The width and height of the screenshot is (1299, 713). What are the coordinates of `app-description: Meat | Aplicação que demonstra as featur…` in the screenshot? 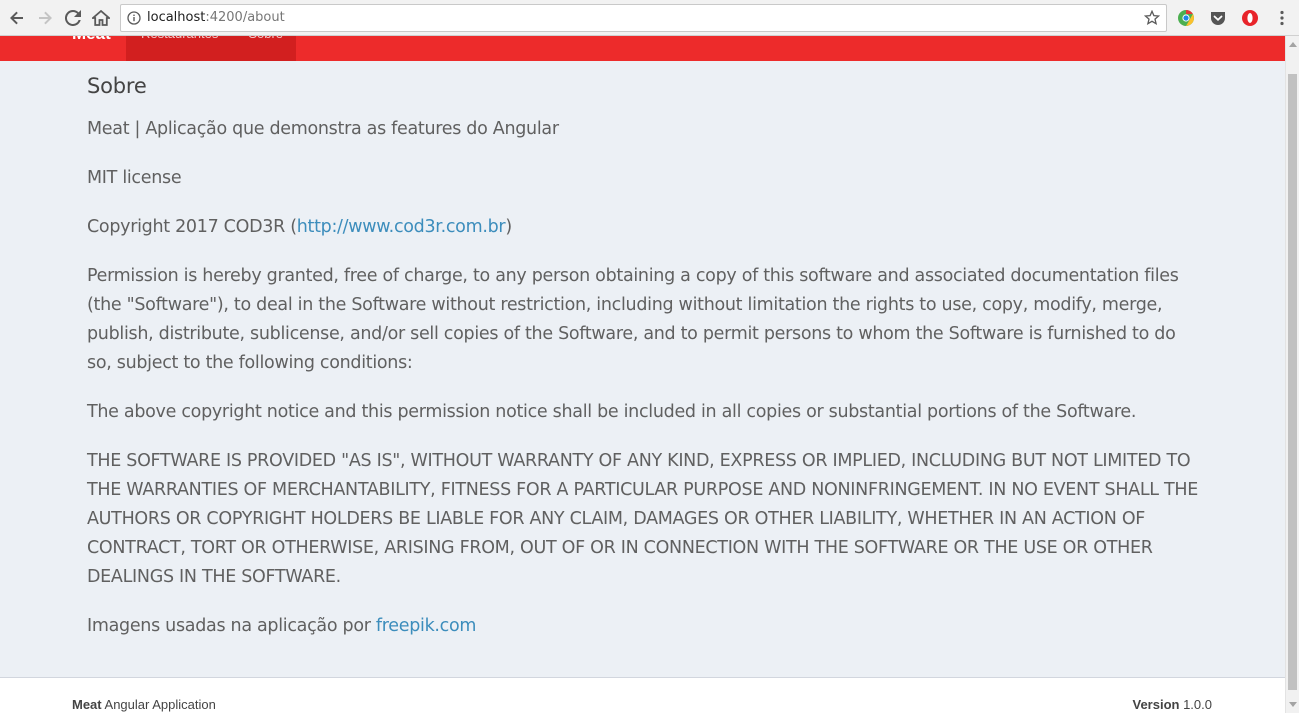 It's located at (323, 129).